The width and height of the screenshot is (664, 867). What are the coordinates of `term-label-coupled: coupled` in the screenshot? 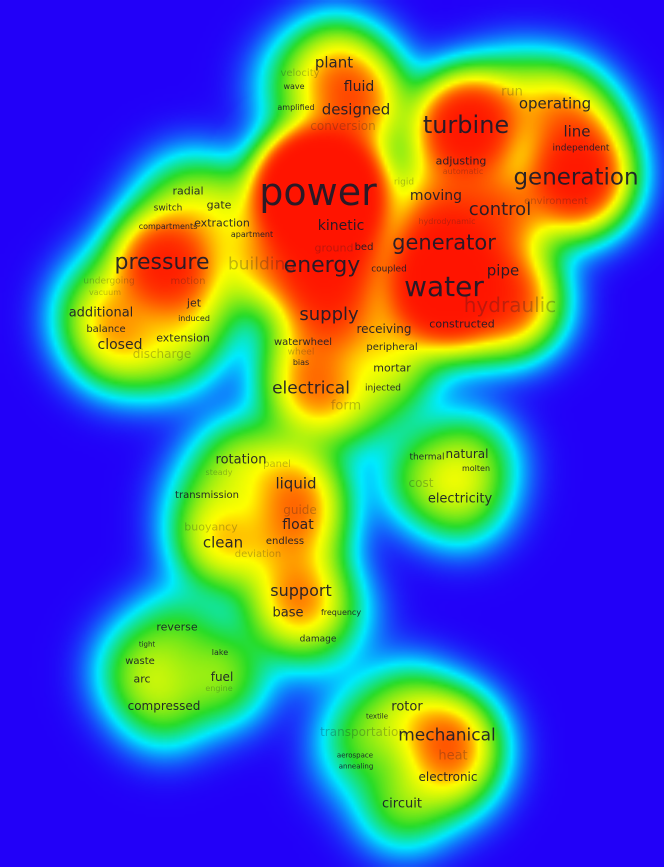 It's located at (389, 270).